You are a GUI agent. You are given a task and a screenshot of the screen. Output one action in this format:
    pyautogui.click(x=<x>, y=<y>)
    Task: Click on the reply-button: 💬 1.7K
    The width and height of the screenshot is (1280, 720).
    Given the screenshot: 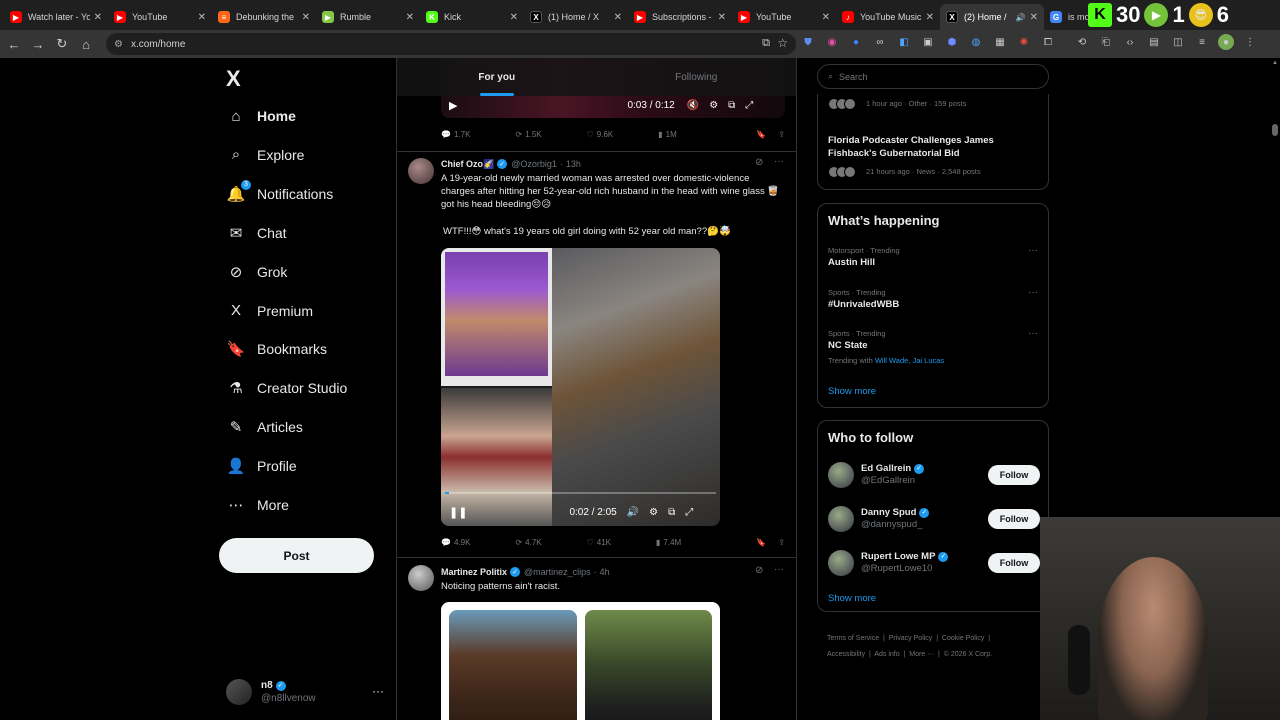 What is the action you would take?
    pyautogui.click(x=455, y=134)
    